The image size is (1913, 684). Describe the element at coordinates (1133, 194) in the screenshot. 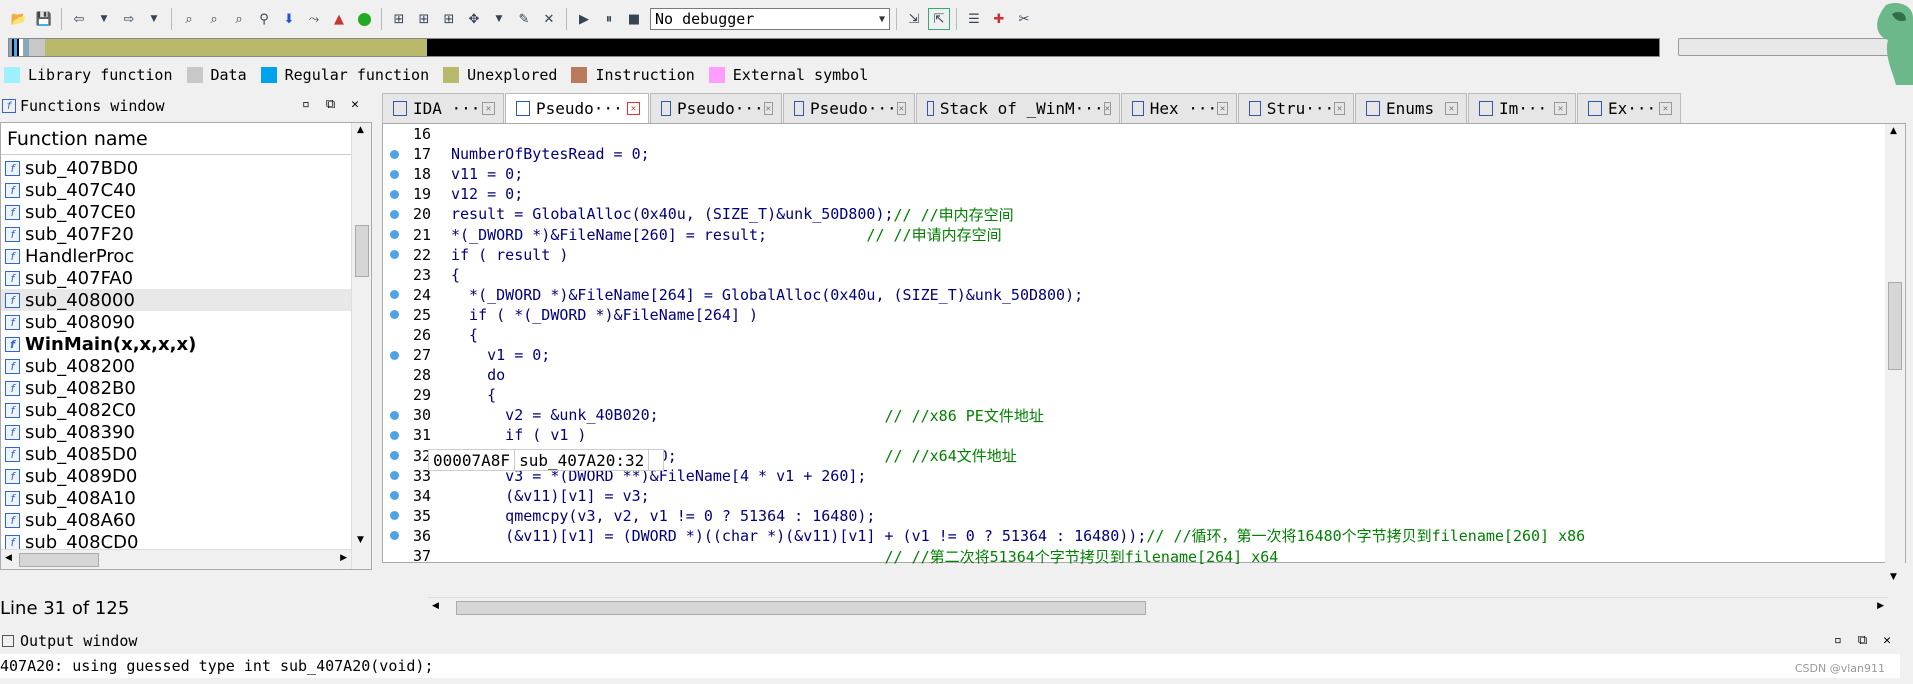

I see `code-line: 19 v12 = 0;` at that location.